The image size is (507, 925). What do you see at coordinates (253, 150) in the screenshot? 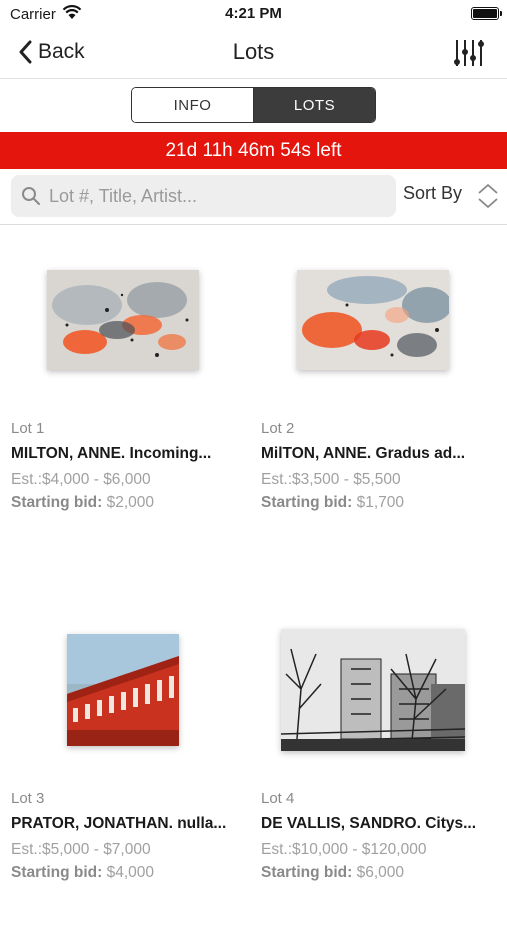
I see `auction-countdown-banner: 21d 11h 46m 54s left` at bounding box center [253, 150].